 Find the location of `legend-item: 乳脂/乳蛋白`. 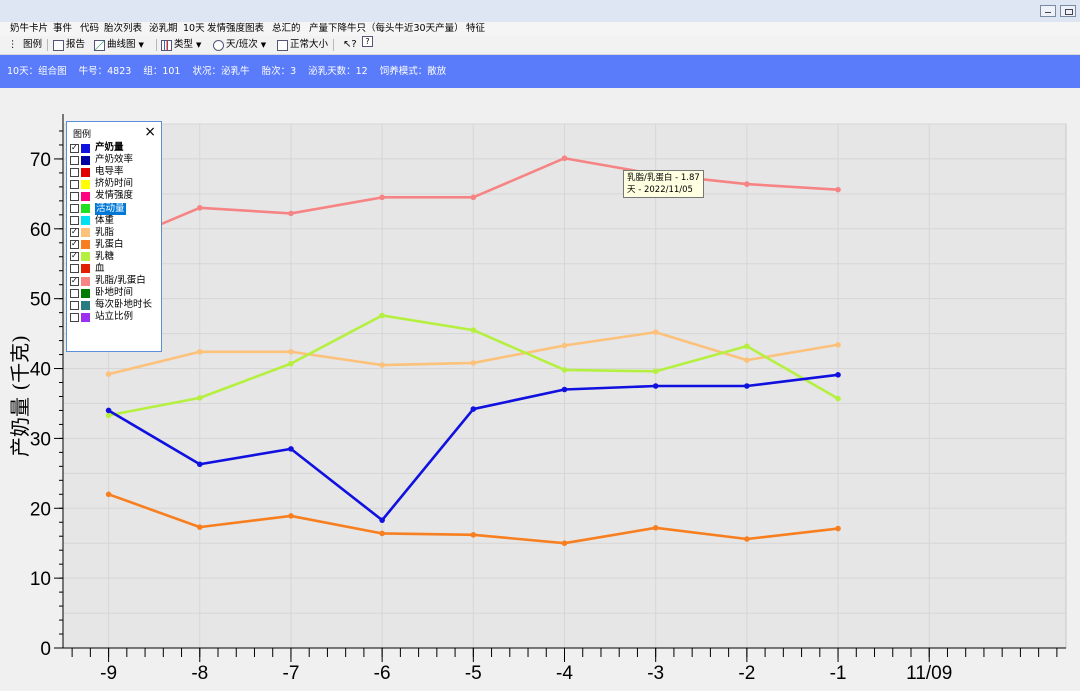

legend-item: 乳脂/乳蛋白 is located at coordinates (114, 281).